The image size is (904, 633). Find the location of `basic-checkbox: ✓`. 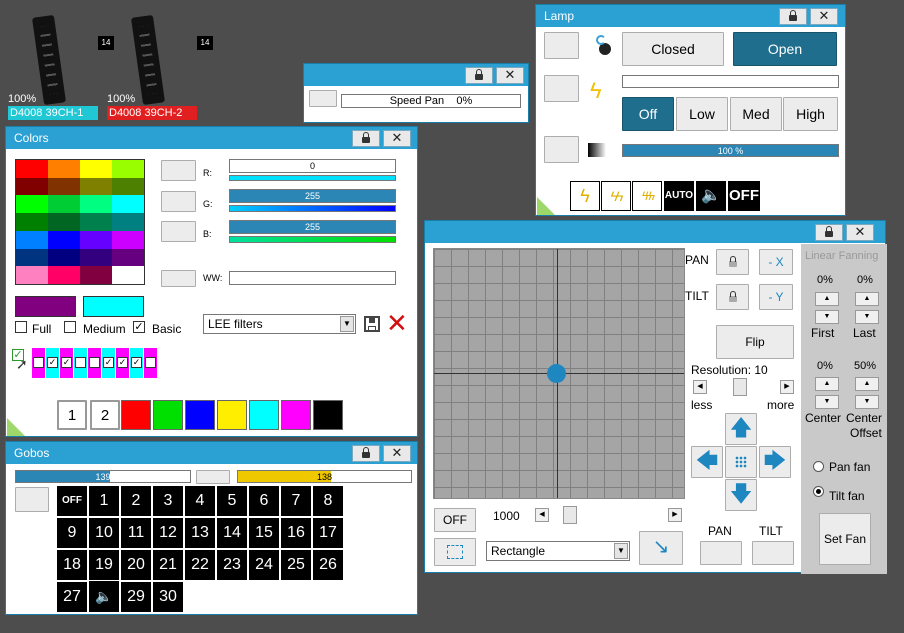

basic-checkbox: ✓ is located at coordinates (139, 327).